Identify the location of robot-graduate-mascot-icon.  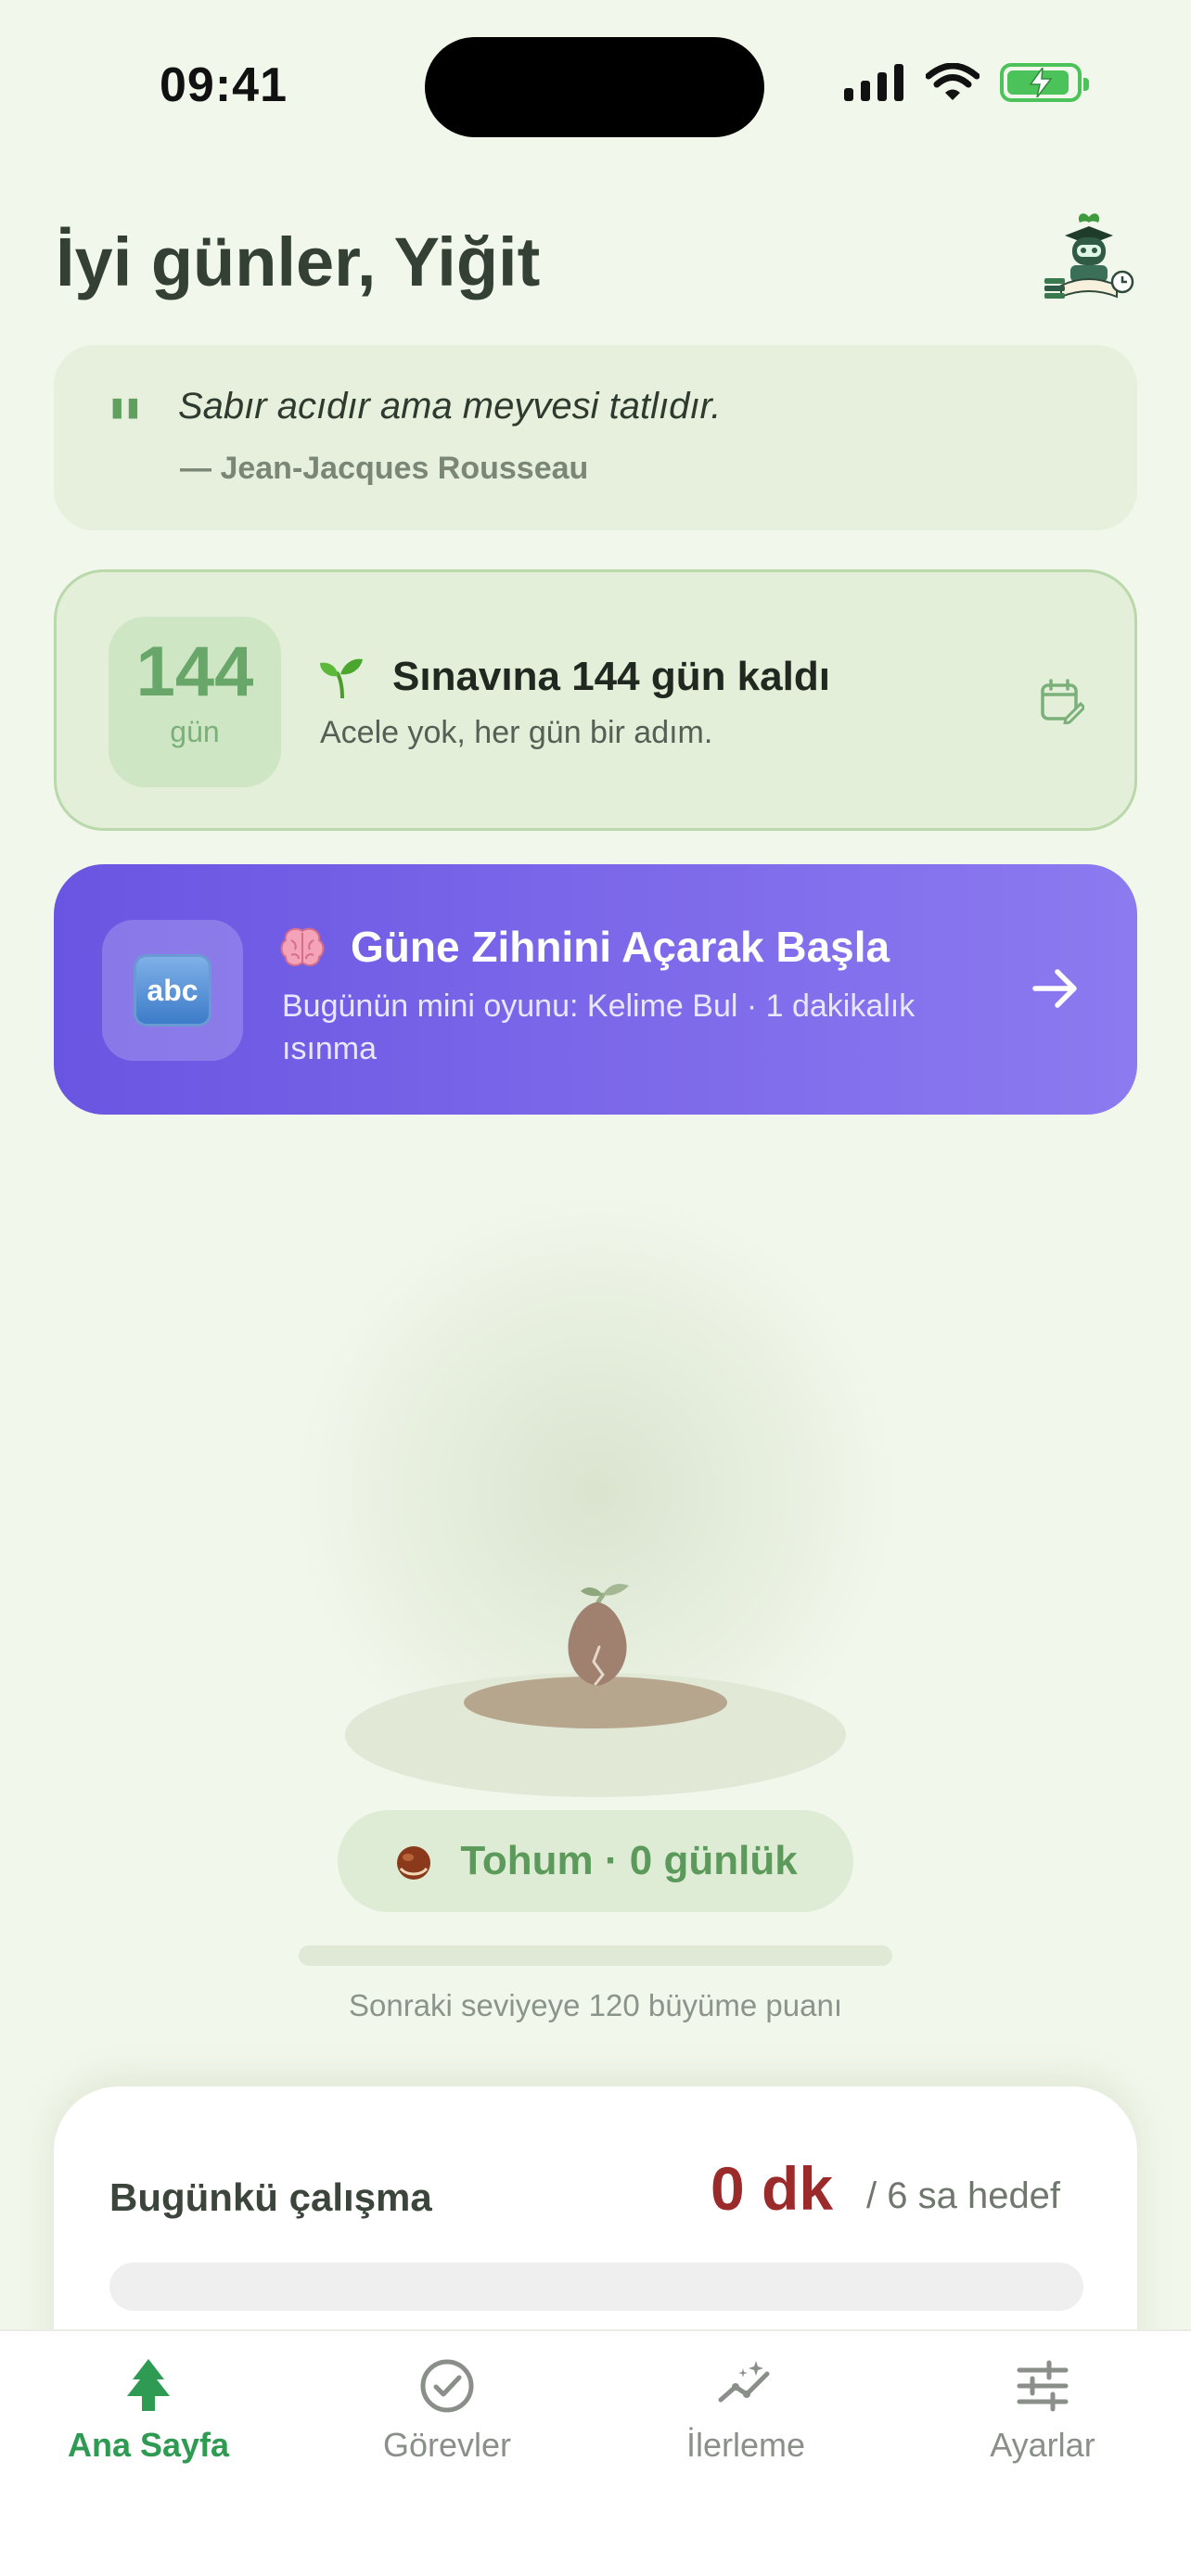
(1089, 257).